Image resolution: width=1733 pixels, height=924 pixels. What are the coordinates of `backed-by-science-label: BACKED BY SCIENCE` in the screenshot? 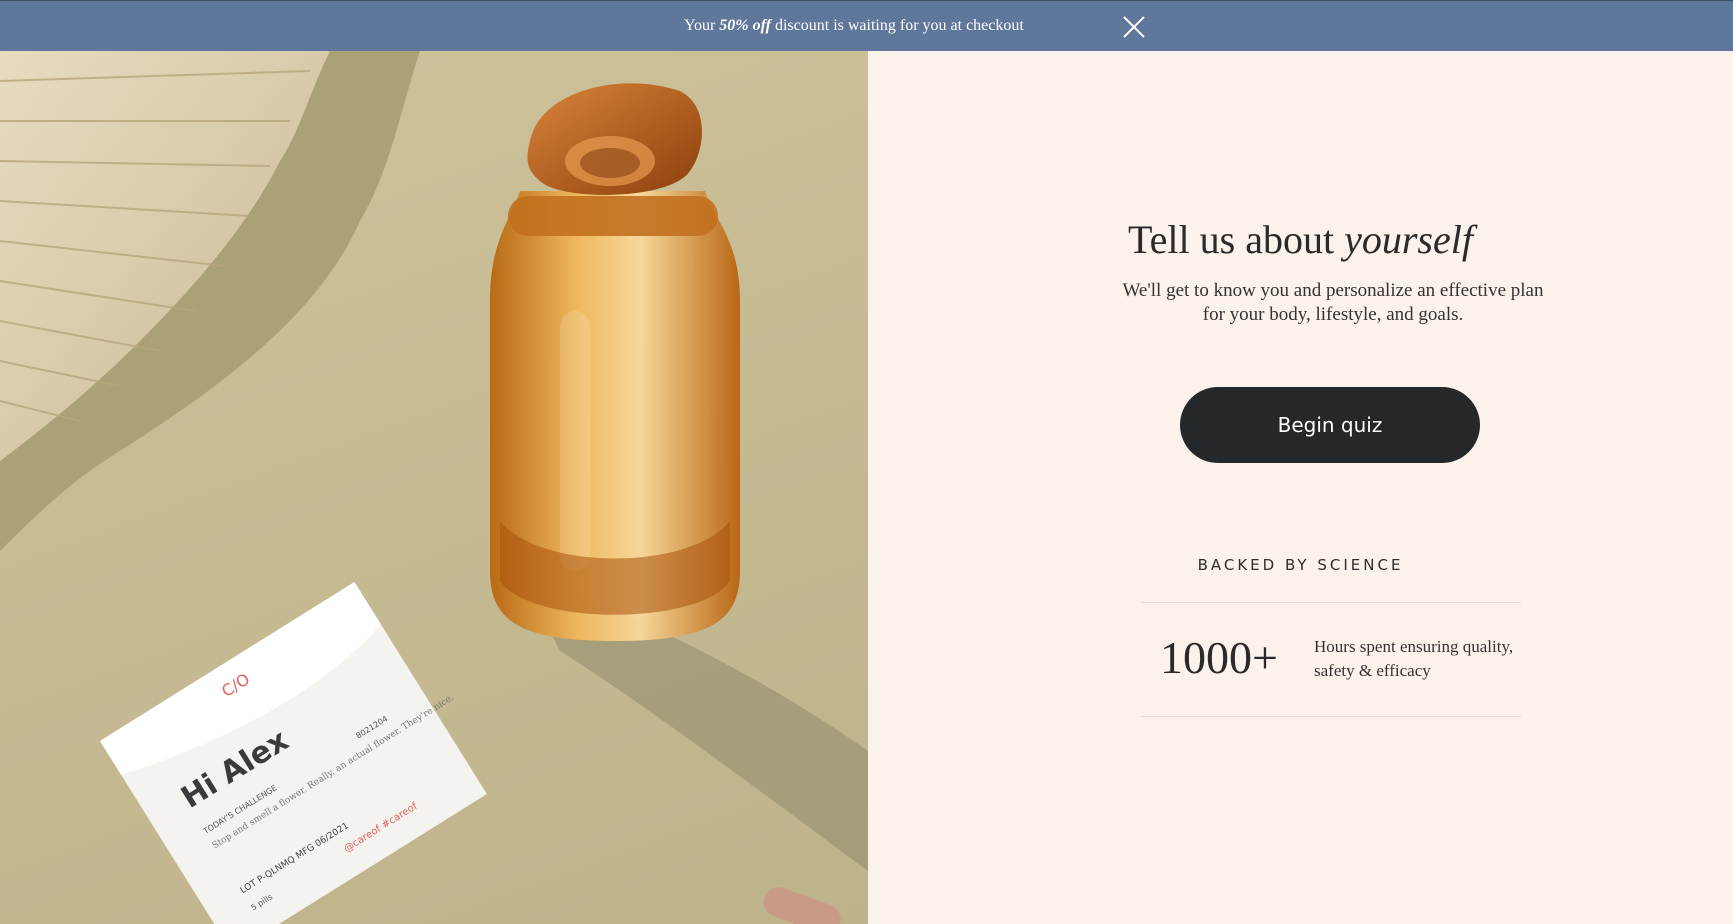 It's located at (1300, 565).